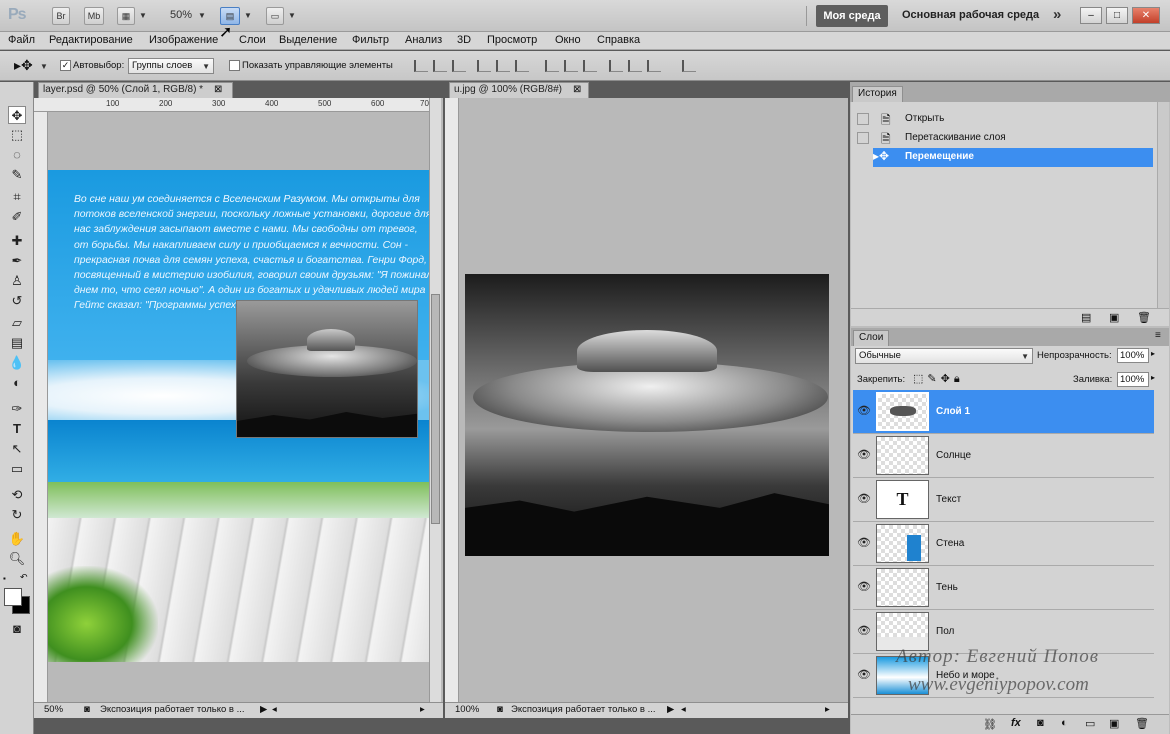  Describe the element at coordinates (459, 66) in the screenshot. I see `align-bottom-icon` at that location.